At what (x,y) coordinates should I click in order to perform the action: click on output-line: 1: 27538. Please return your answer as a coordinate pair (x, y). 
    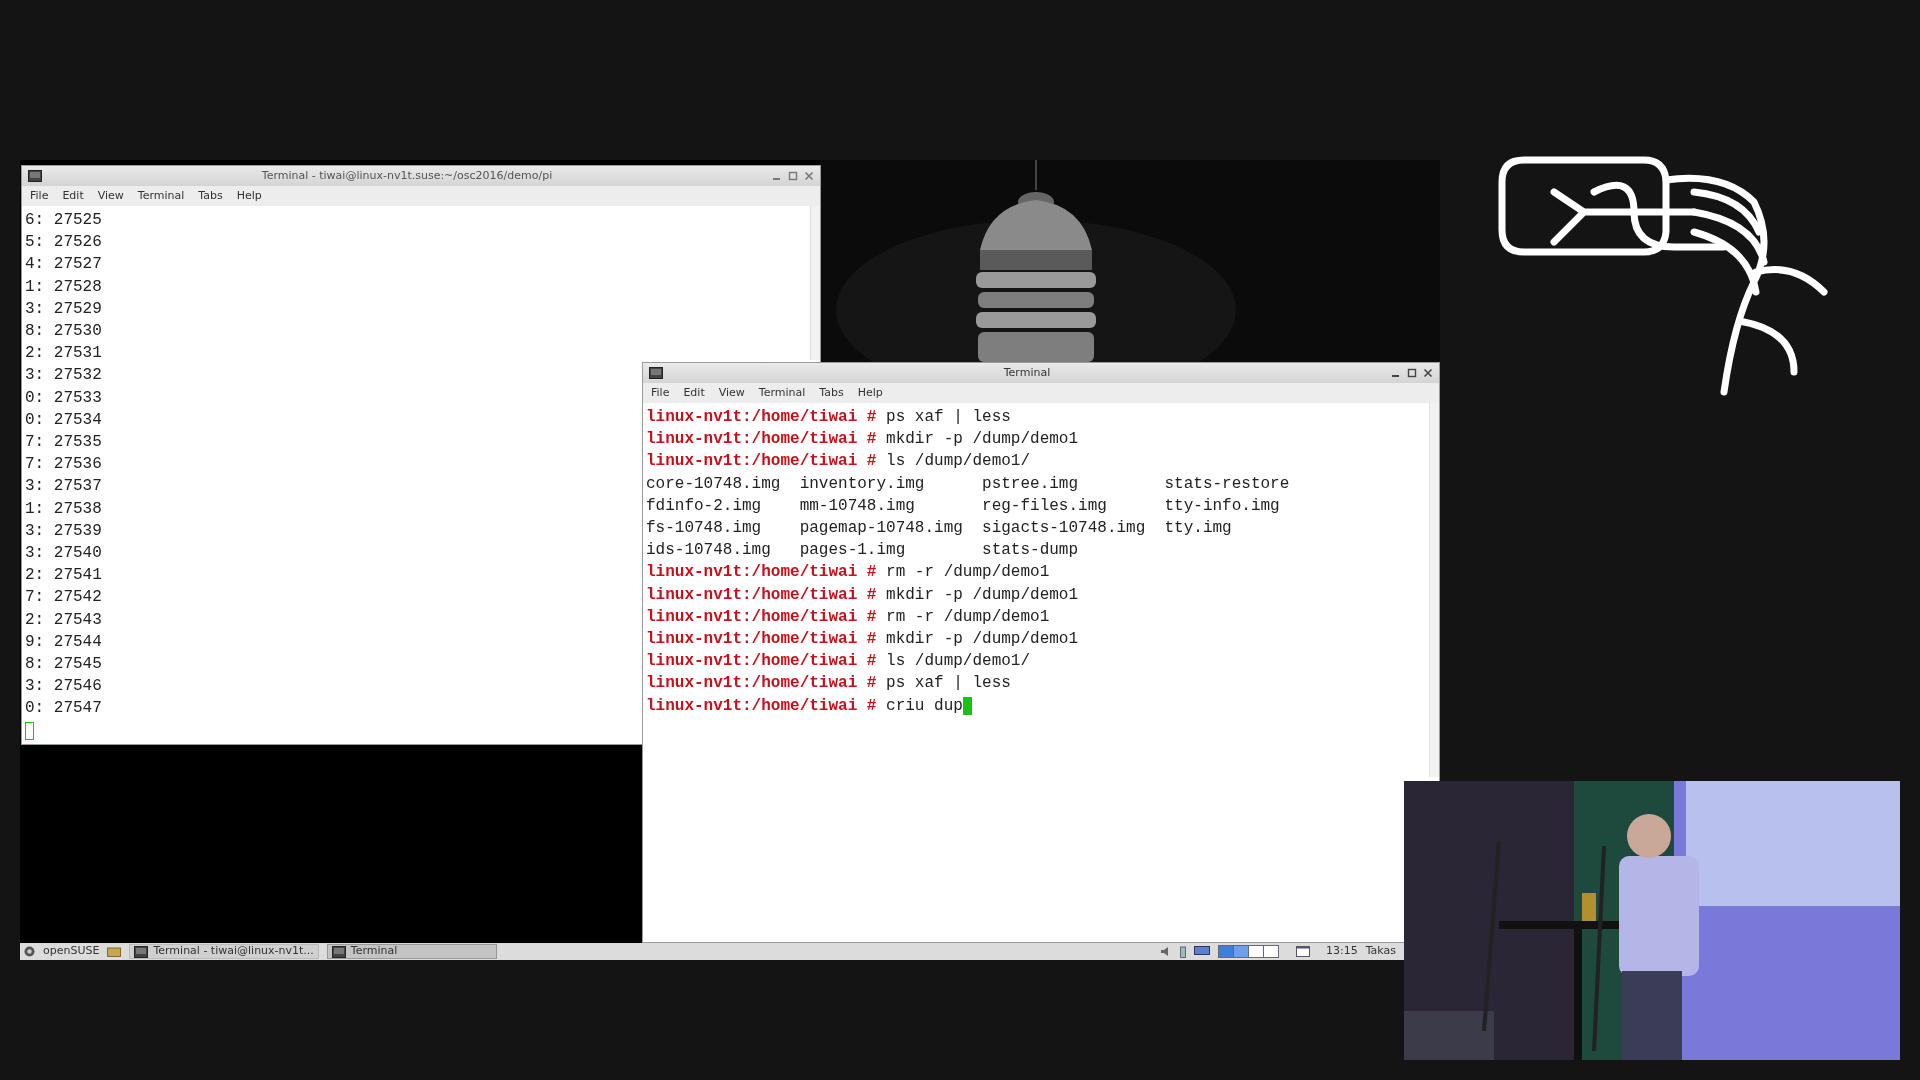
    Looking at the image, I should click on (63, 509).